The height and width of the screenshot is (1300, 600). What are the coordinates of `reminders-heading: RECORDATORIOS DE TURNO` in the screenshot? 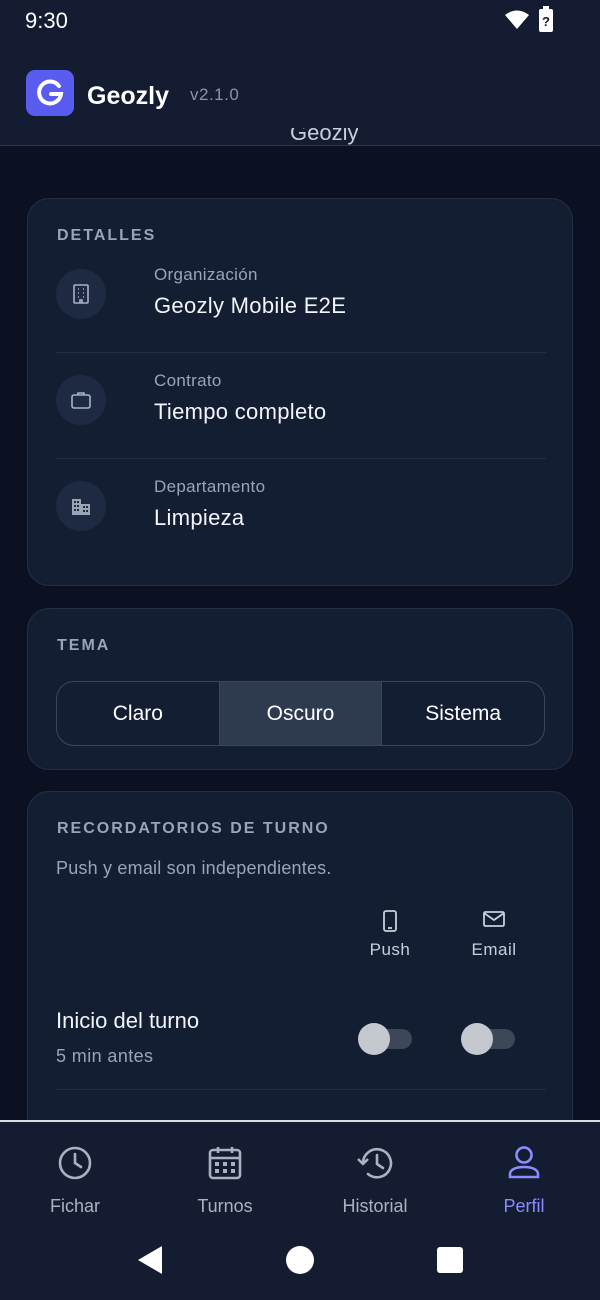 It's located at (193, 828).